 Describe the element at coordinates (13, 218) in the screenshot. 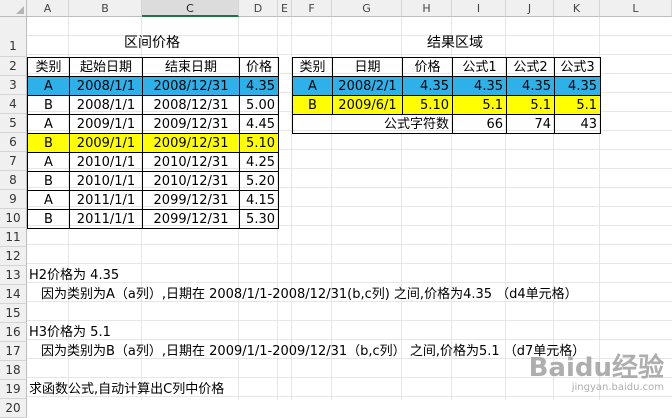

I see `row-header-10: 10` at that location.